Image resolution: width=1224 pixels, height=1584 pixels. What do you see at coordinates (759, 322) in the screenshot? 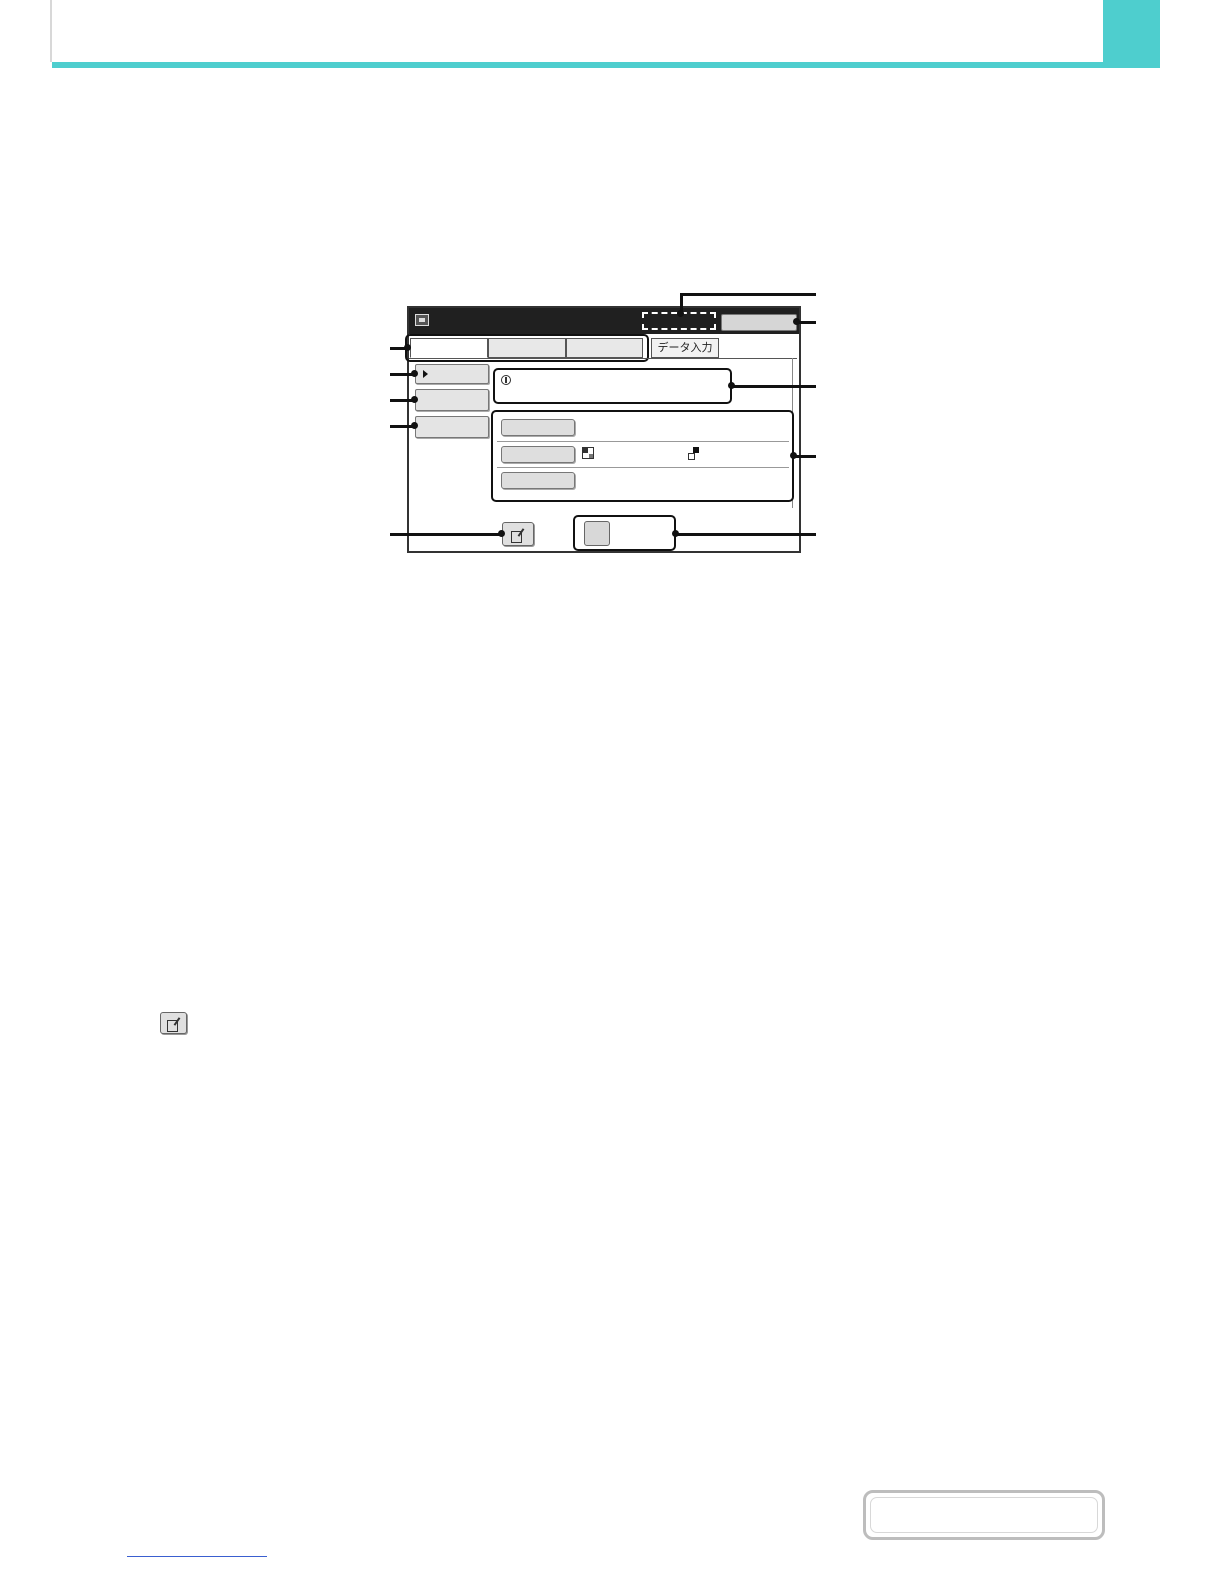
I see `top-right-button` at bounding box center [759, 322].